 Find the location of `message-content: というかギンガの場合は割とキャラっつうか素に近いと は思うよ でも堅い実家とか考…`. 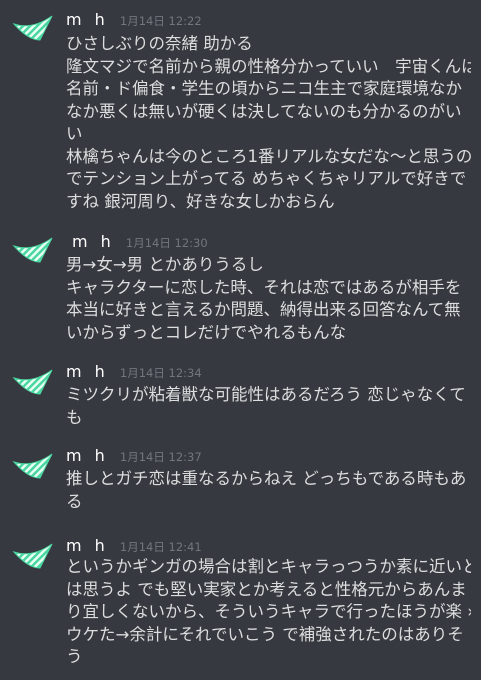

message-content: というかギンガの場合は割とキャラっつうか素に近いと は思うよ でも堅い実家とか考… is located at coordinates (268, 612).